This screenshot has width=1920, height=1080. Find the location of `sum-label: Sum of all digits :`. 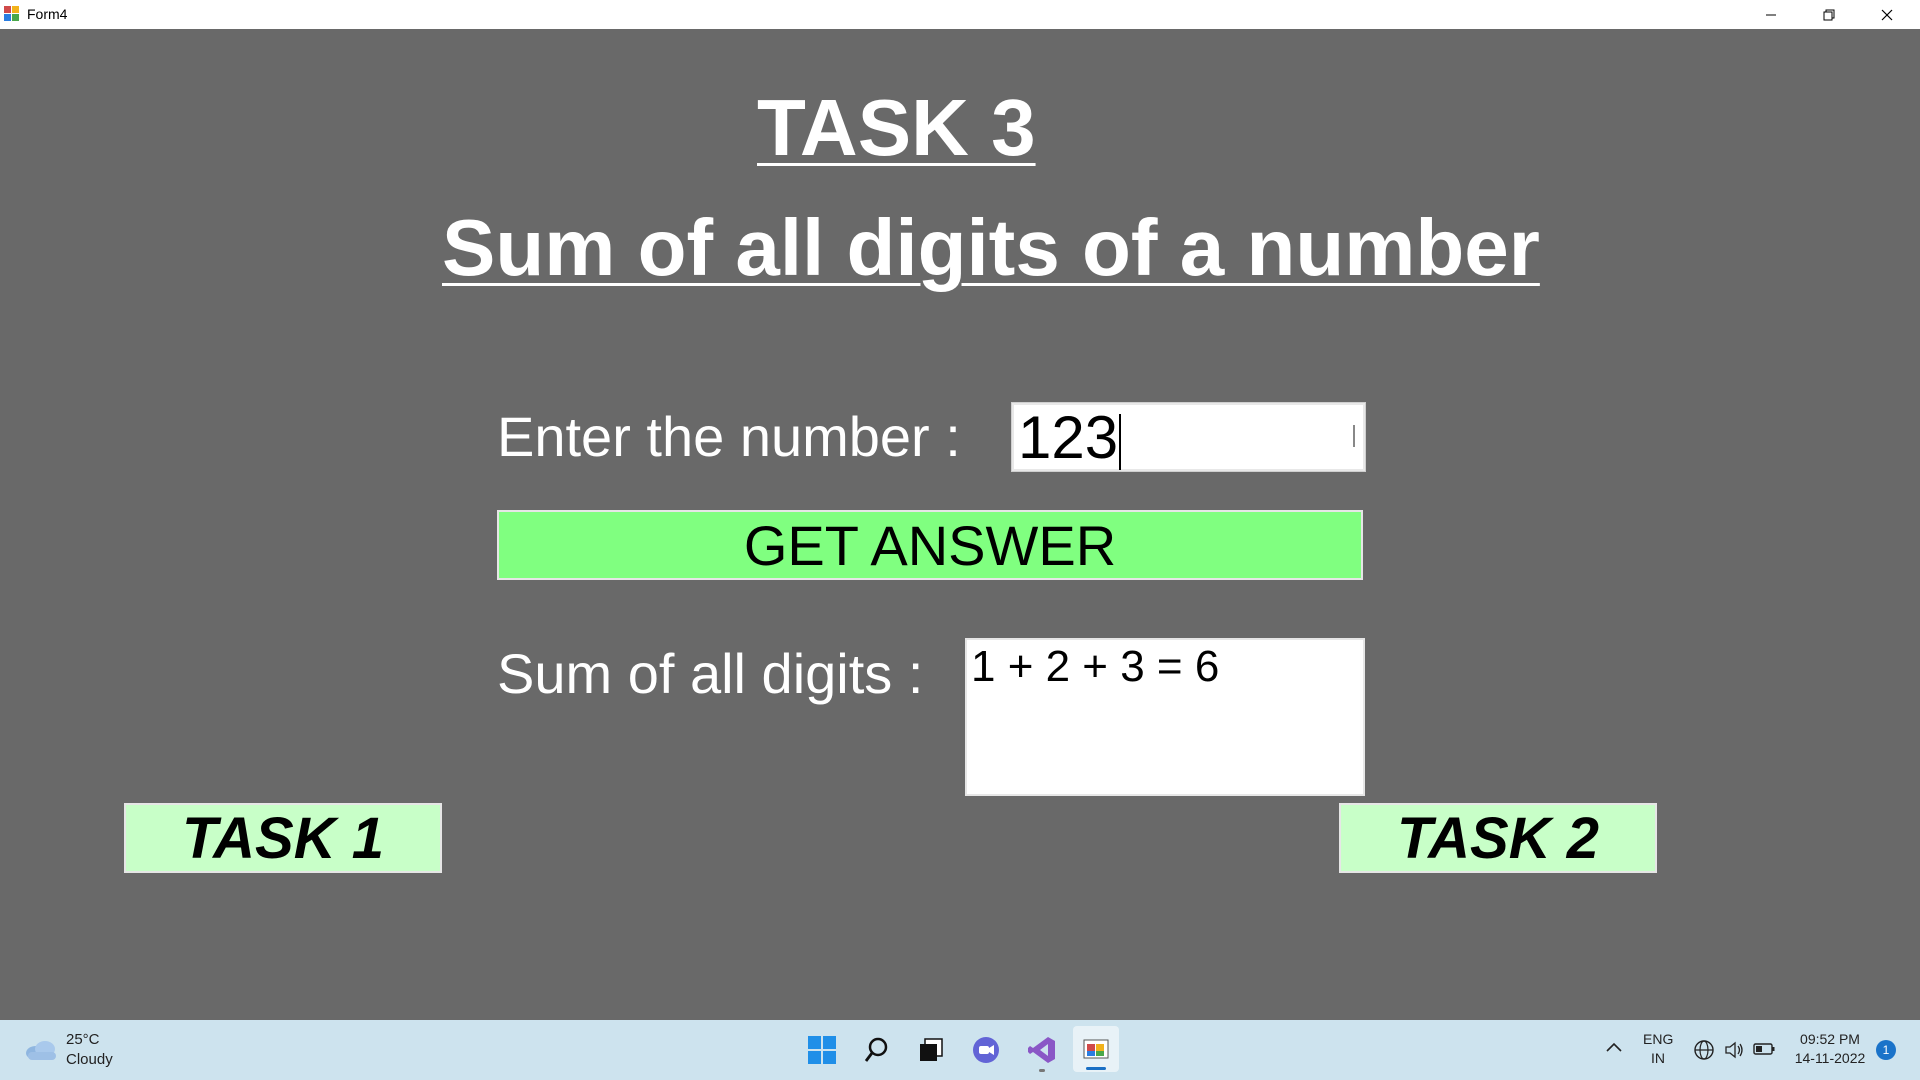

sum-label: Sum of all digits : is located at coordinates (710, 673).